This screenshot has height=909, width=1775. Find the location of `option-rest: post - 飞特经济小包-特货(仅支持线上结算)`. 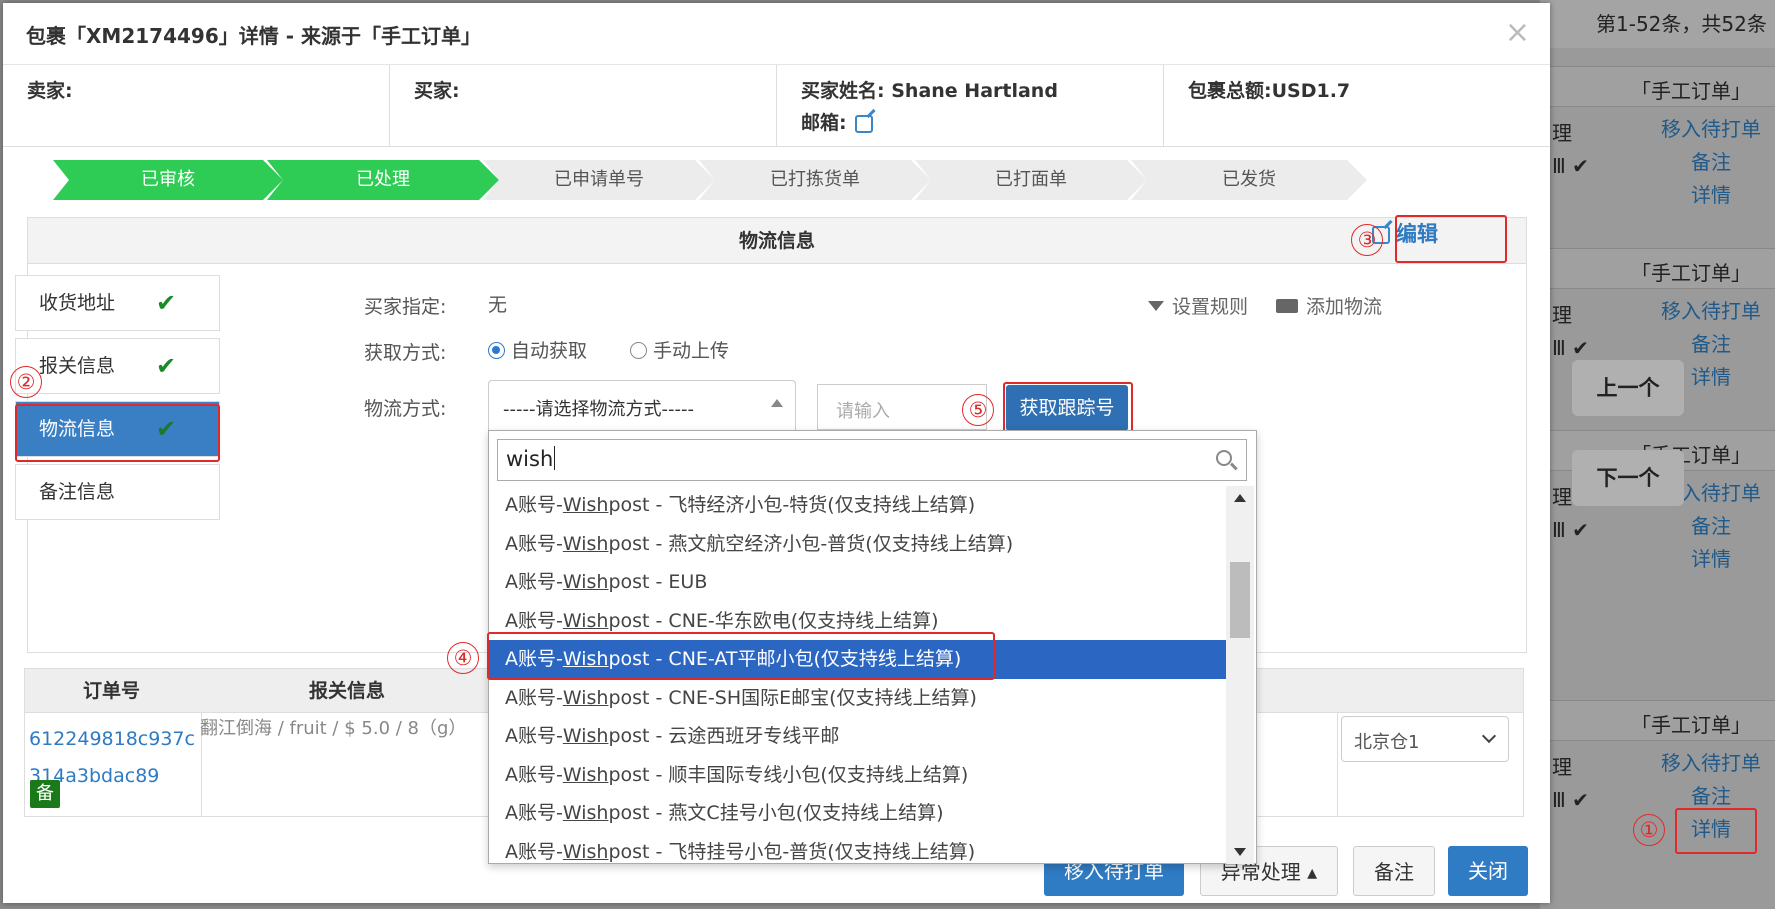

option-rest: post - 飞特经济小包-特货(仅支持线上结算) is located at coordinates (792, 505).